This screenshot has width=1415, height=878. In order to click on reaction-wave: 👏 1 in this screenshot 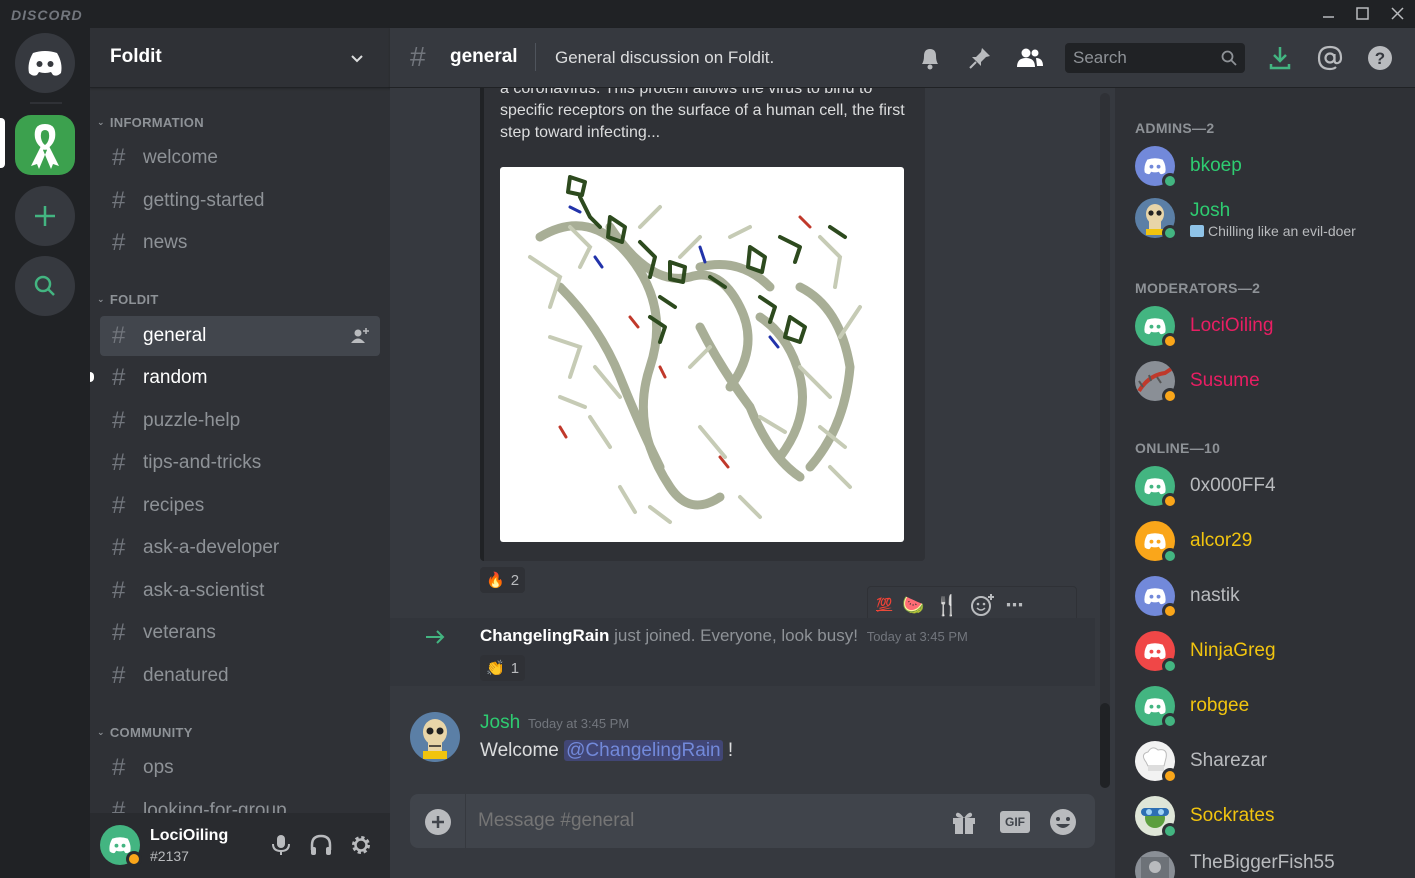, I will do `click(503, 668)`.